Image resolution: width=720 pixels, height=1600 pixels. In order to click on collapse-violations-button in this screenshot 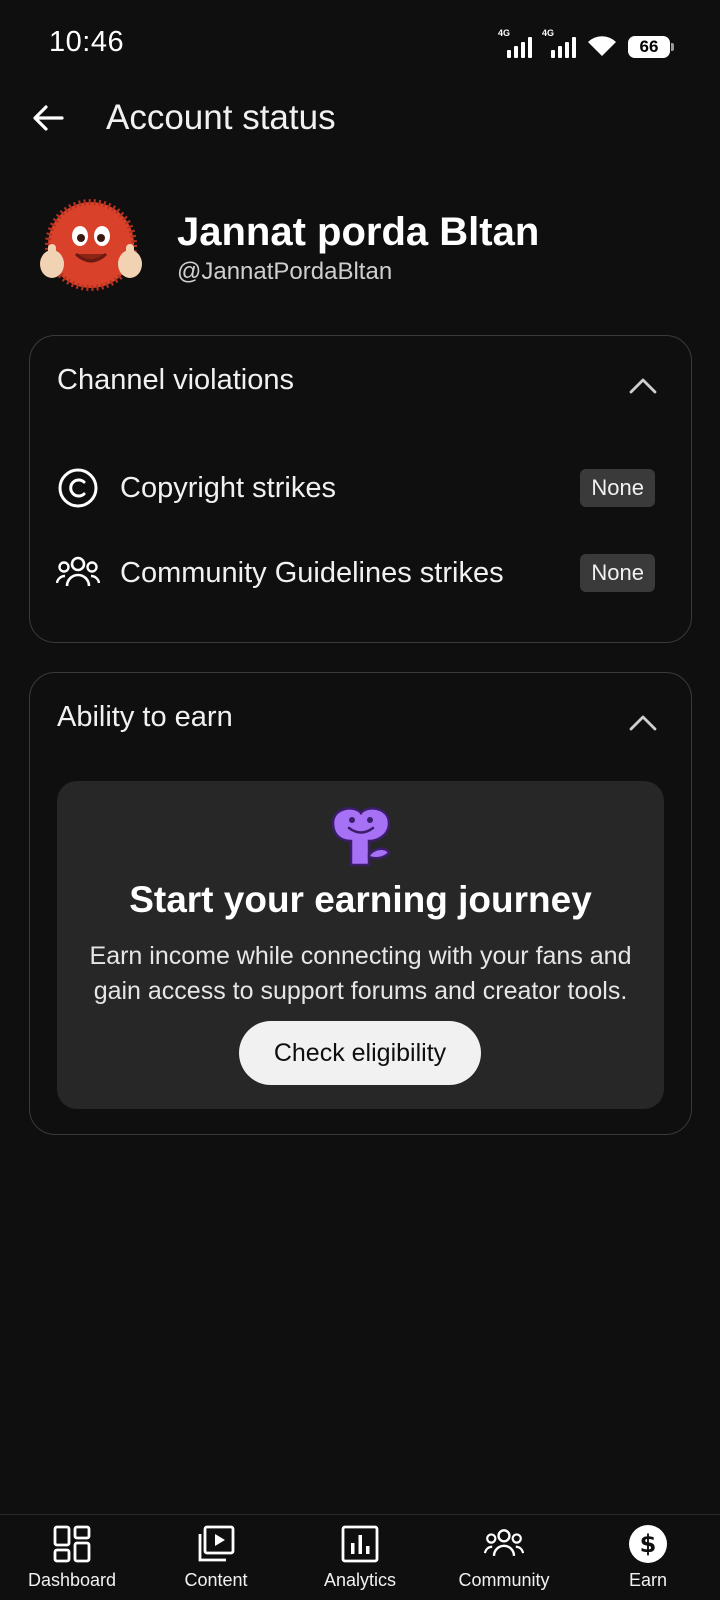, I will do `click(643, 386)`.